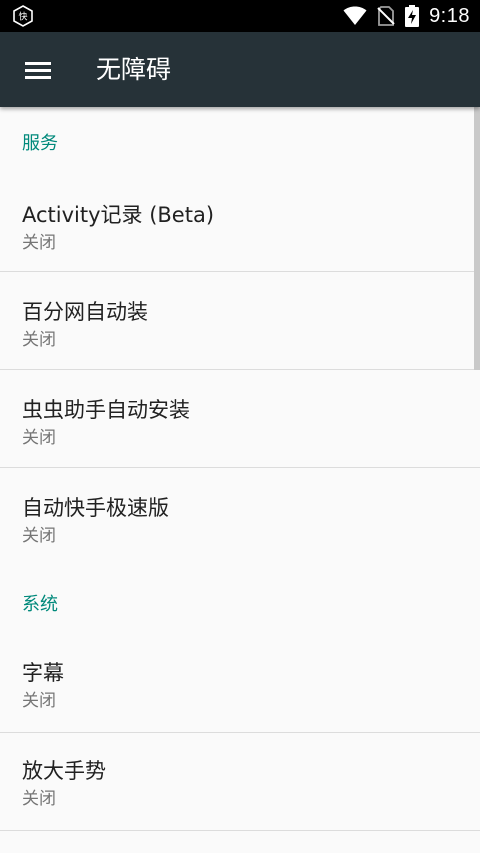 The image size is (480, 853). What do you see at coordinates (118, 215) in the screenshot?
I see `list-item-title: Activity记录 (Beta)` at bounding box center [118, 215].